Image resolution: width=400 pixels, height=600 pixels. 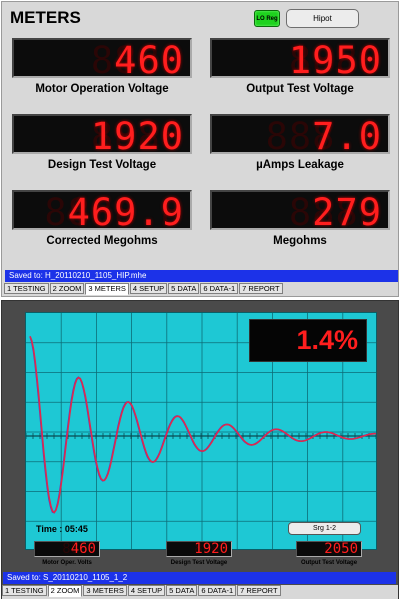 What do you see at coordinates (341, 549) in the screenshot?
I see `meter-value: 2050` at bounding box center [341, 549].